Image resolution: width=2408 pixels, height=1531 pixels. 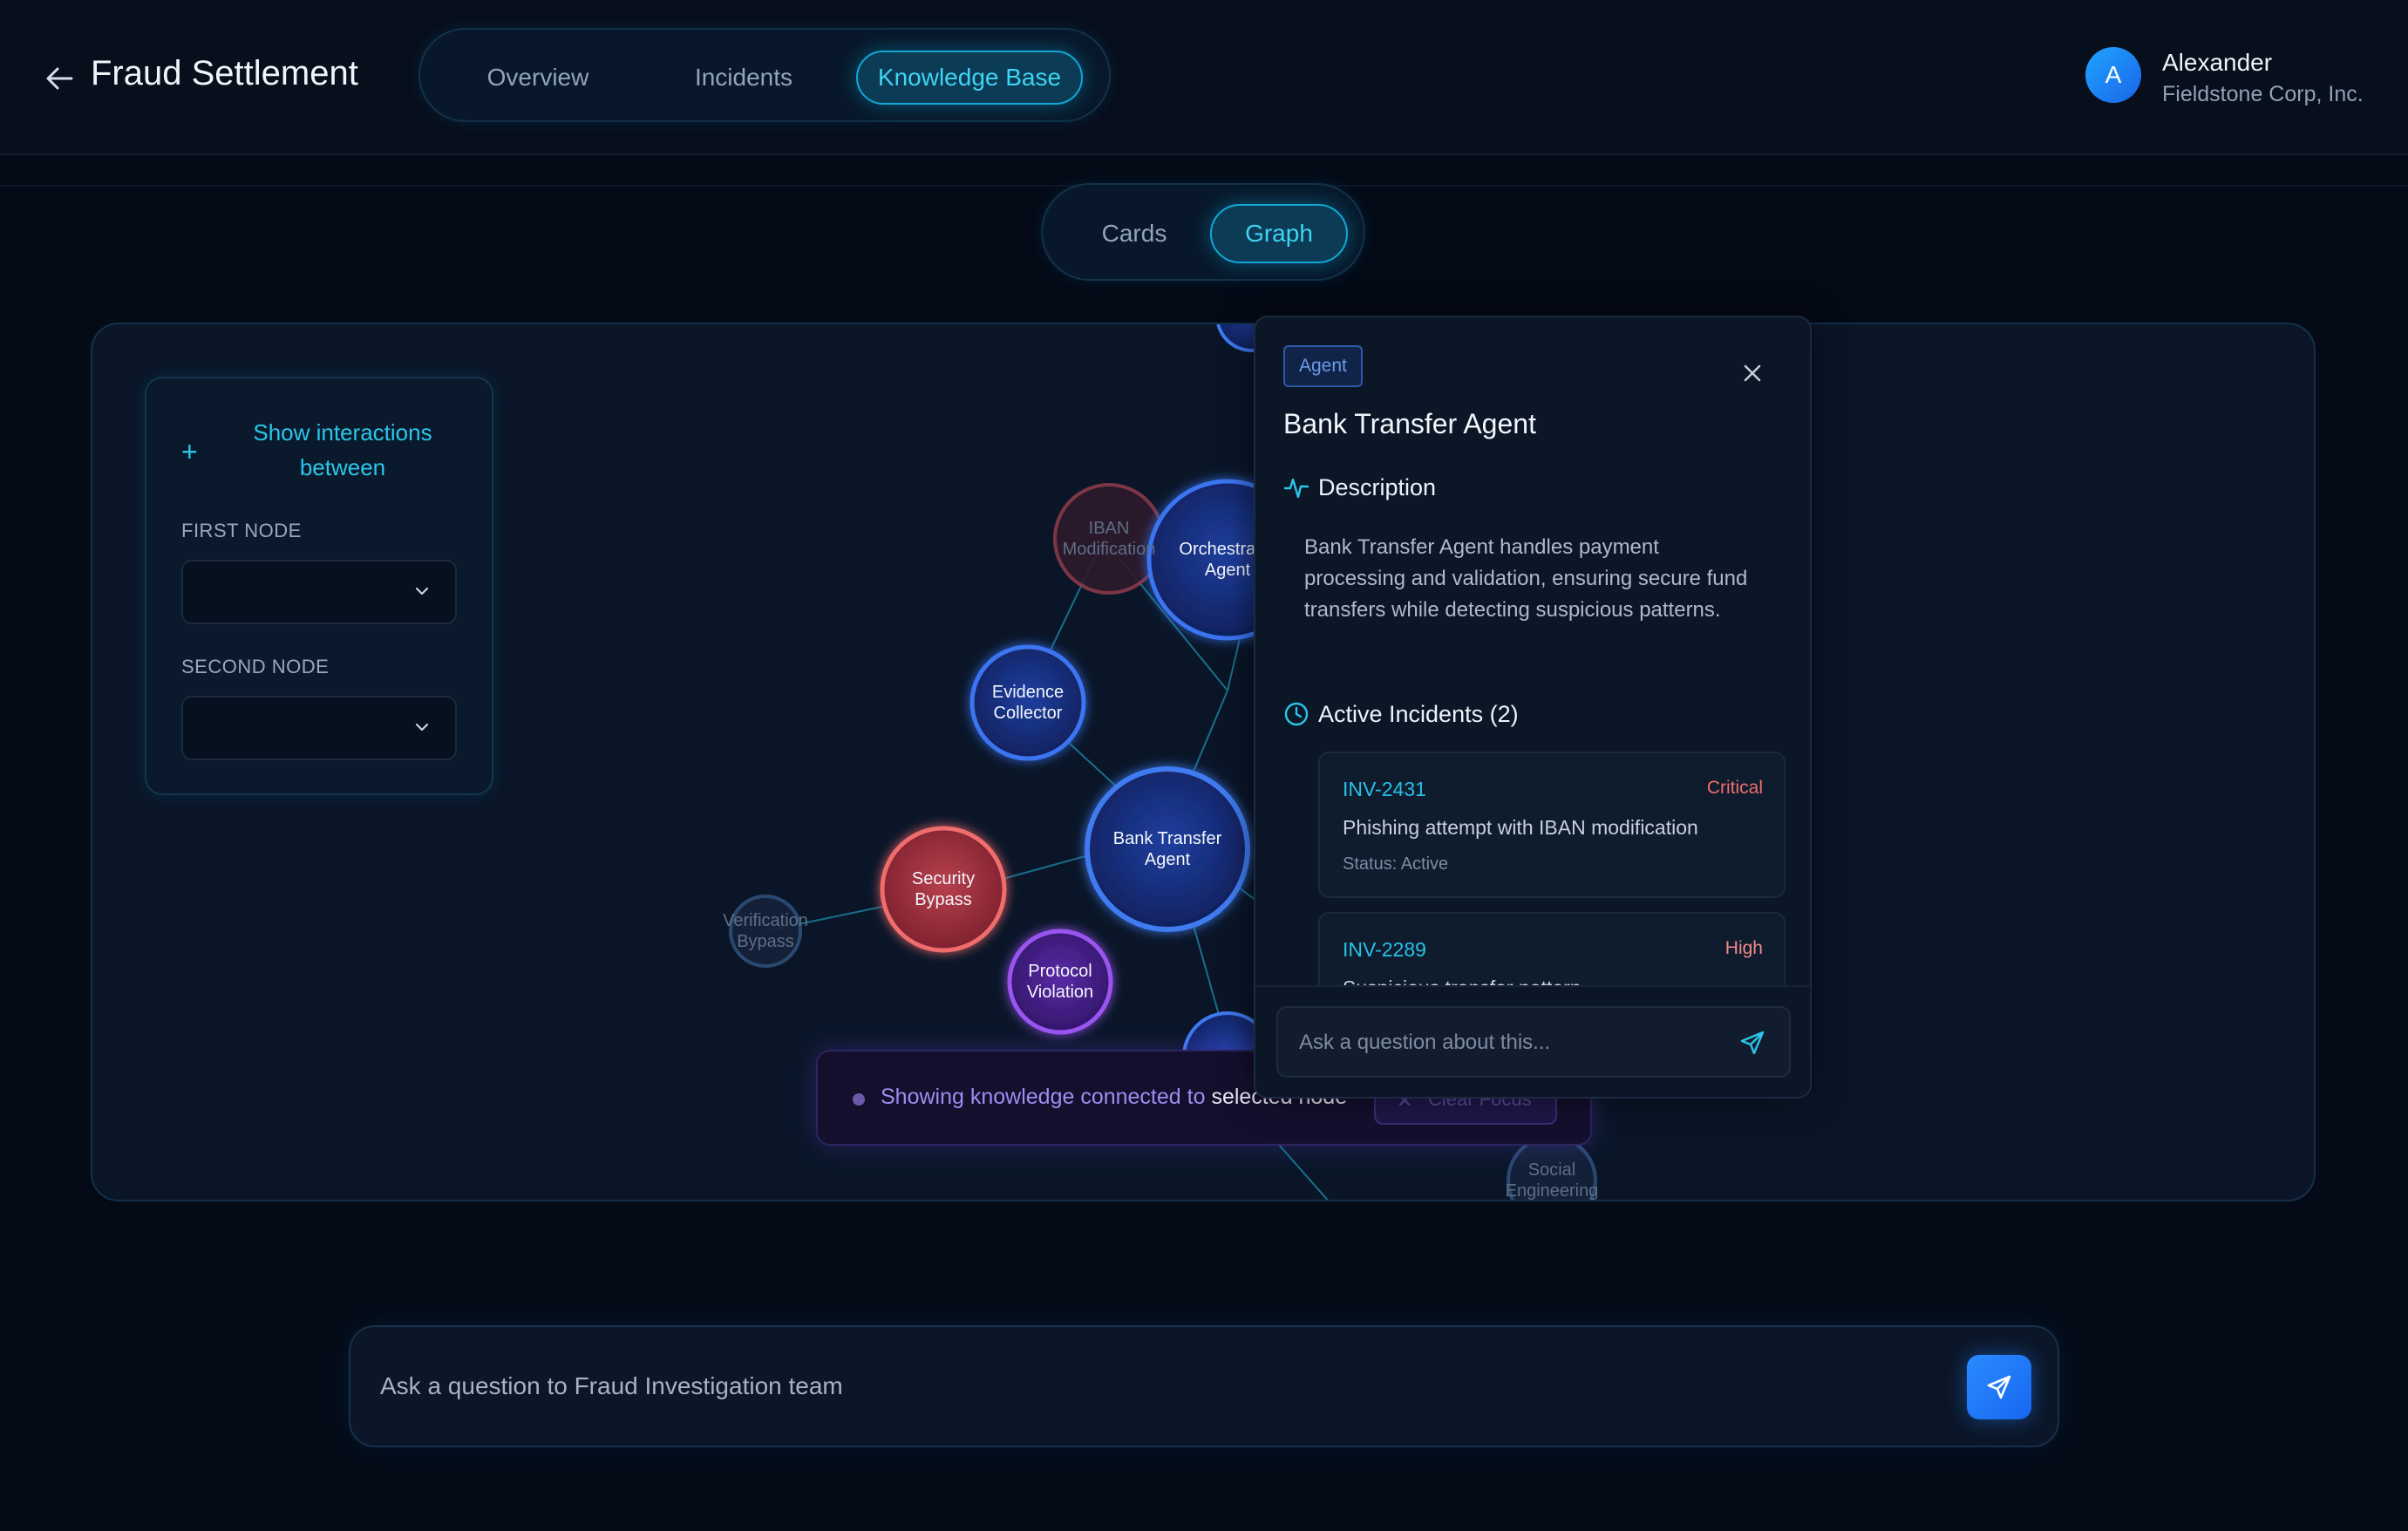 What do you see at coordinates (969, 78) in the screenshot?
I see `tab-knowledge-base: Knowledge Base` at bounding box center [969, 78].